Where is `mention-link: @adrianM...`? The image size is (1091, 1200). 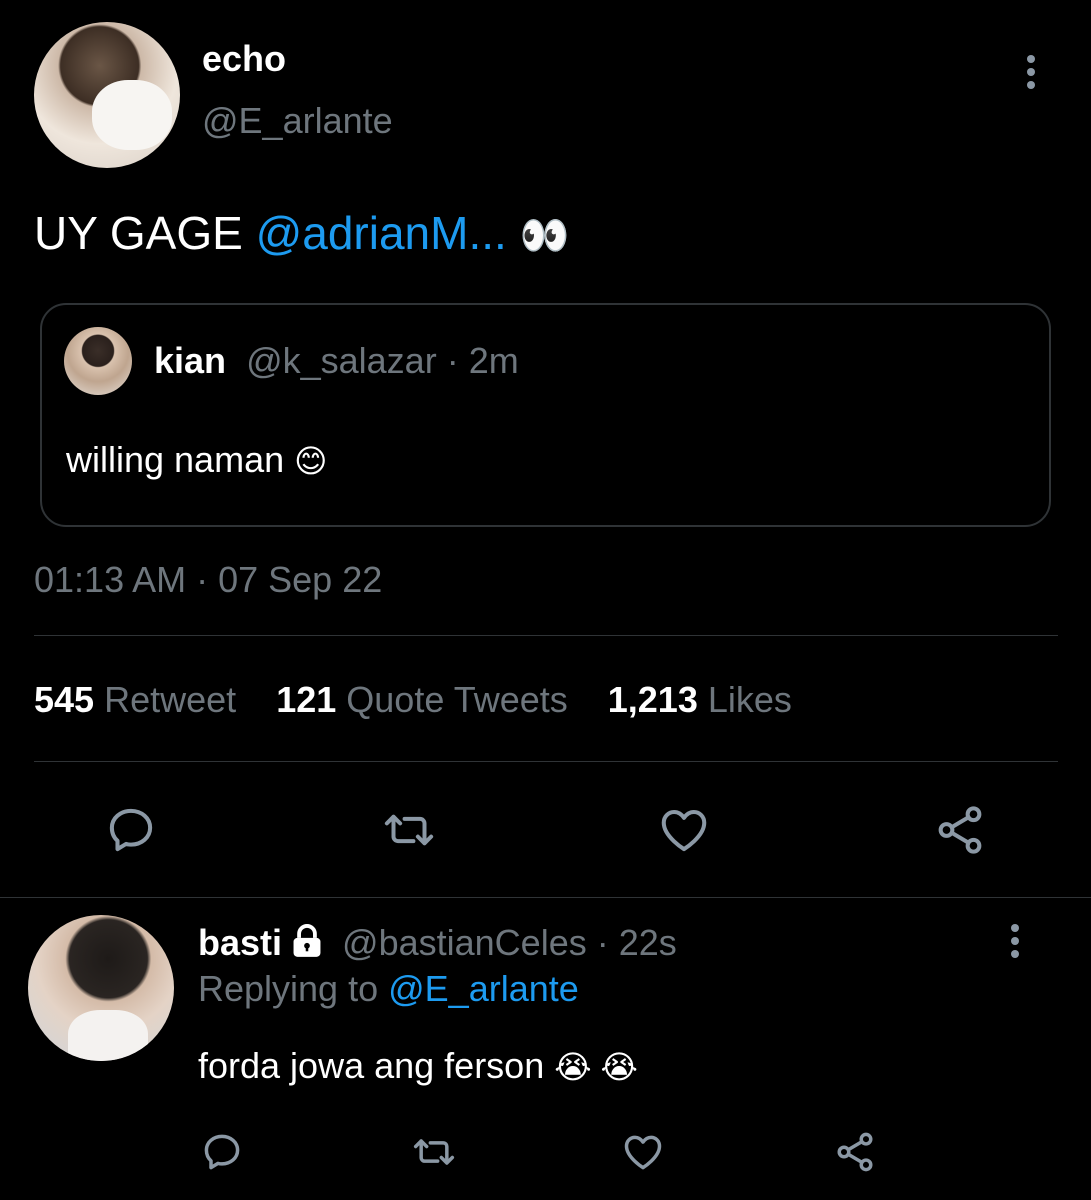 mention-link: @adrianM... is located at coordinates (381, 233).